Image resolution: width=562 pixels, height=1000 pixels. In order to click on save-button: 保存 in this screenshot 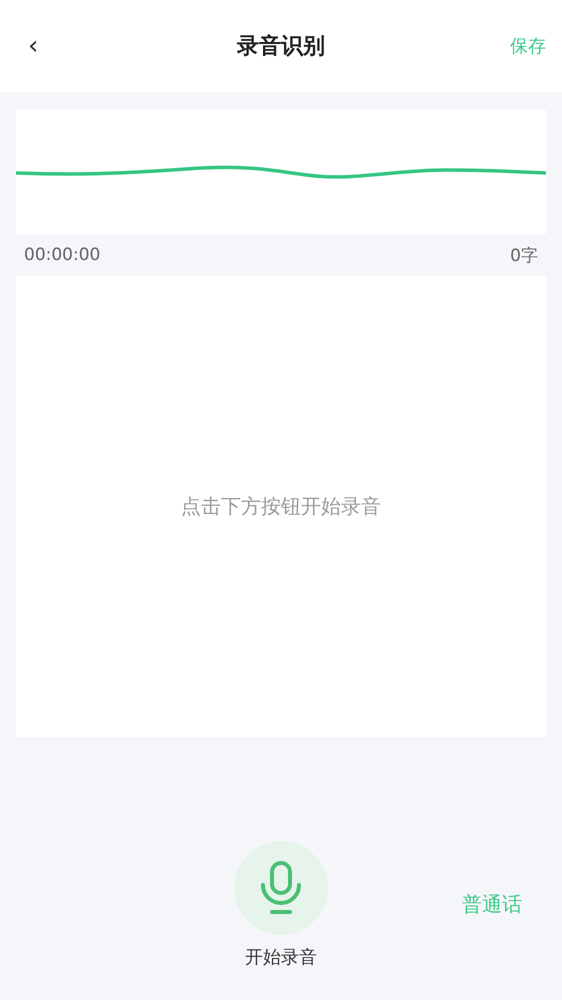, I will do `click(528, 46)`.